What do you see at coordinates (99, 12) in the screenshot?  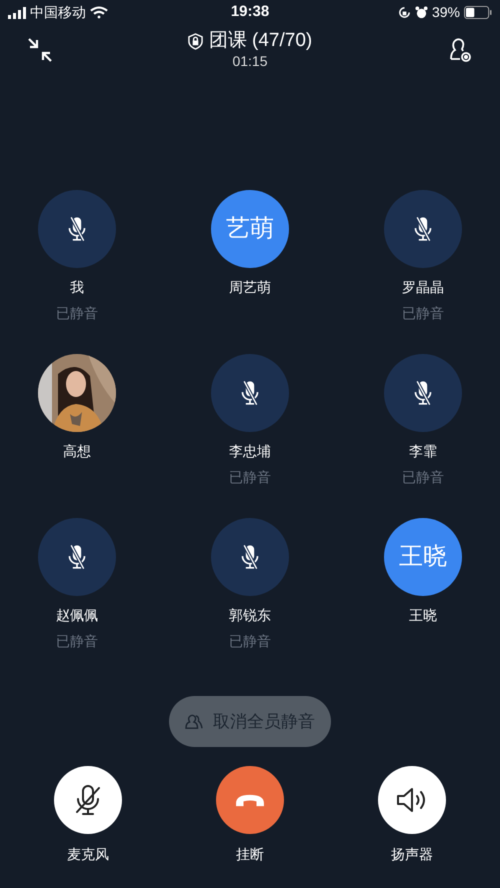 I see `wifi-icon` at bounding box center [99, 12].